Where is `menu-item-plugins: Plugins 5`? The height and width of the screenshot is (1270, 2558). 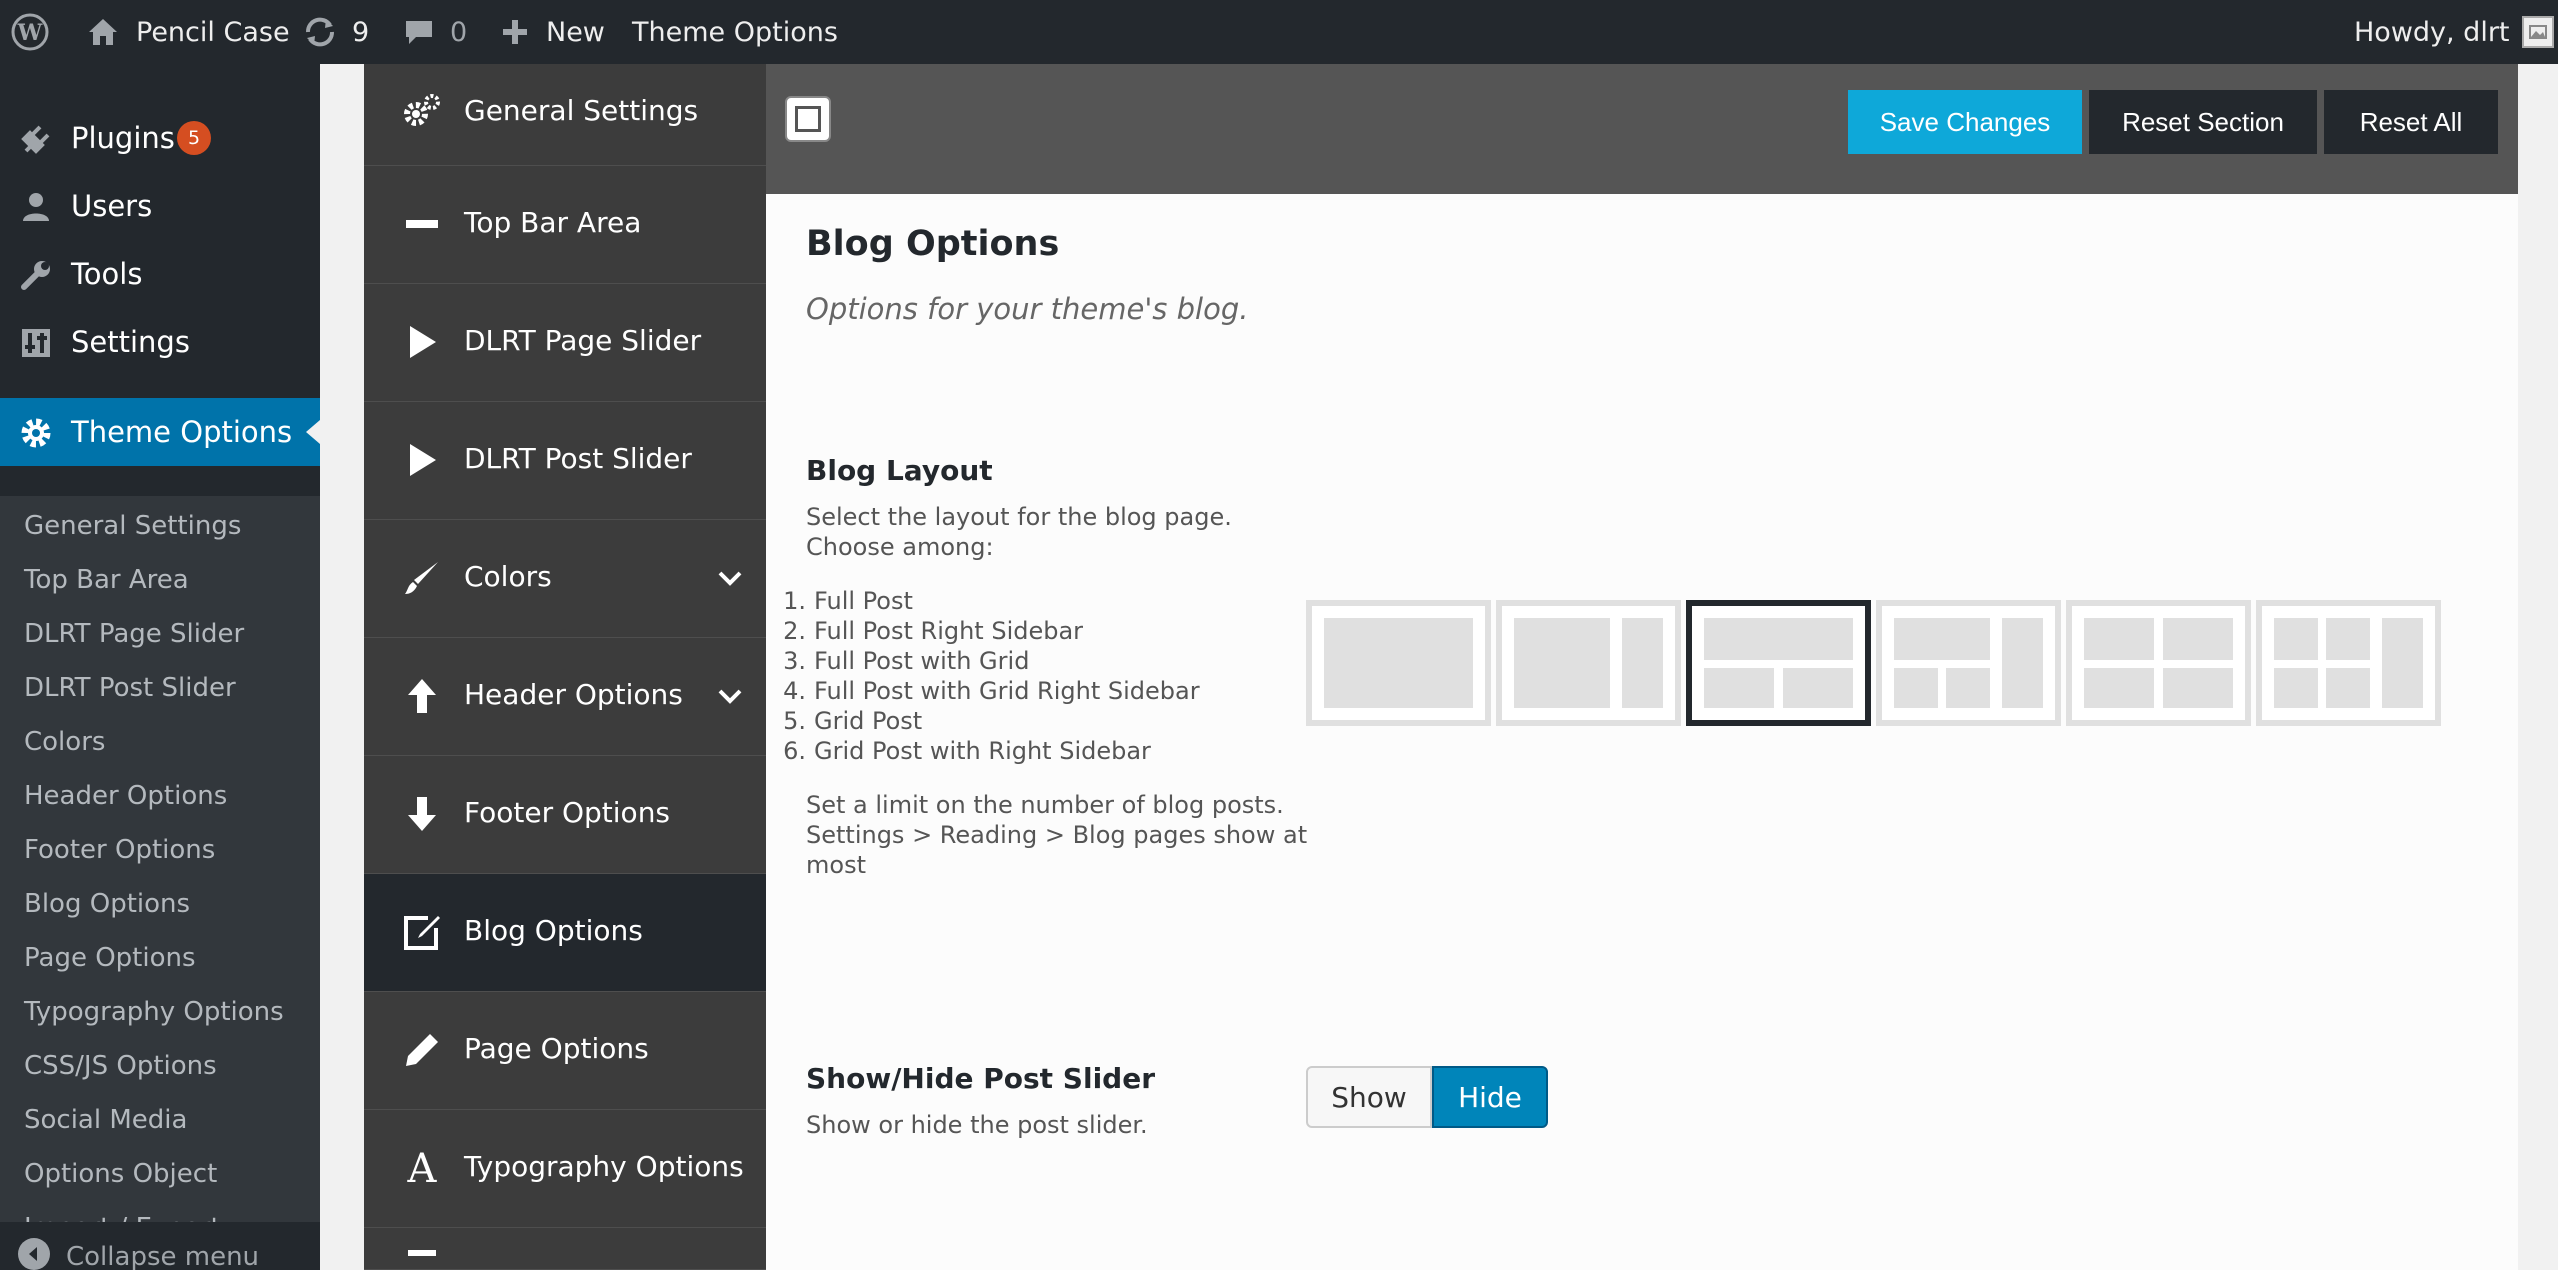
menu-item-plugins: Plugins 5 is located at coordinates (160, 138).